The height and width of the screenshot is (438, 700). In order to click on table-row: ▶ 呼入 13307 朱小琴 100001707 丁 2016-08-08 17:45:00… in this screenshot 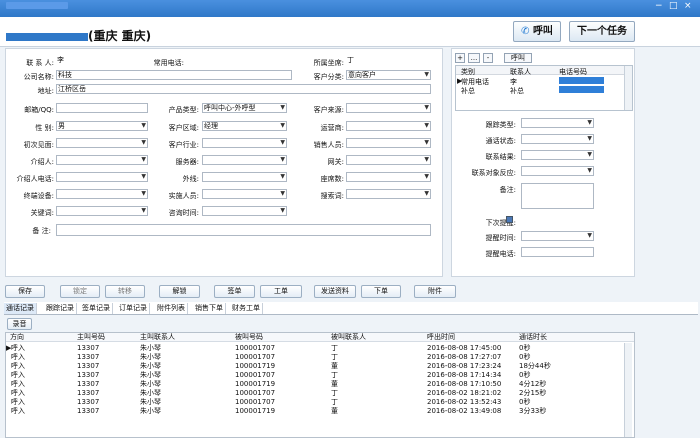, I will do `click(316, 348)`.